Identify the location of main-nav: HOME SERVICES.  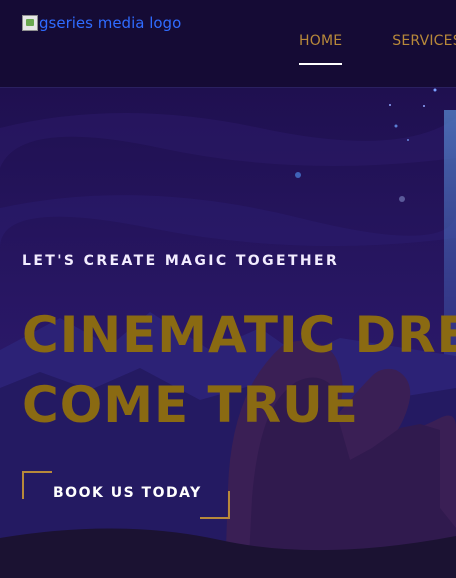
(377, 49).